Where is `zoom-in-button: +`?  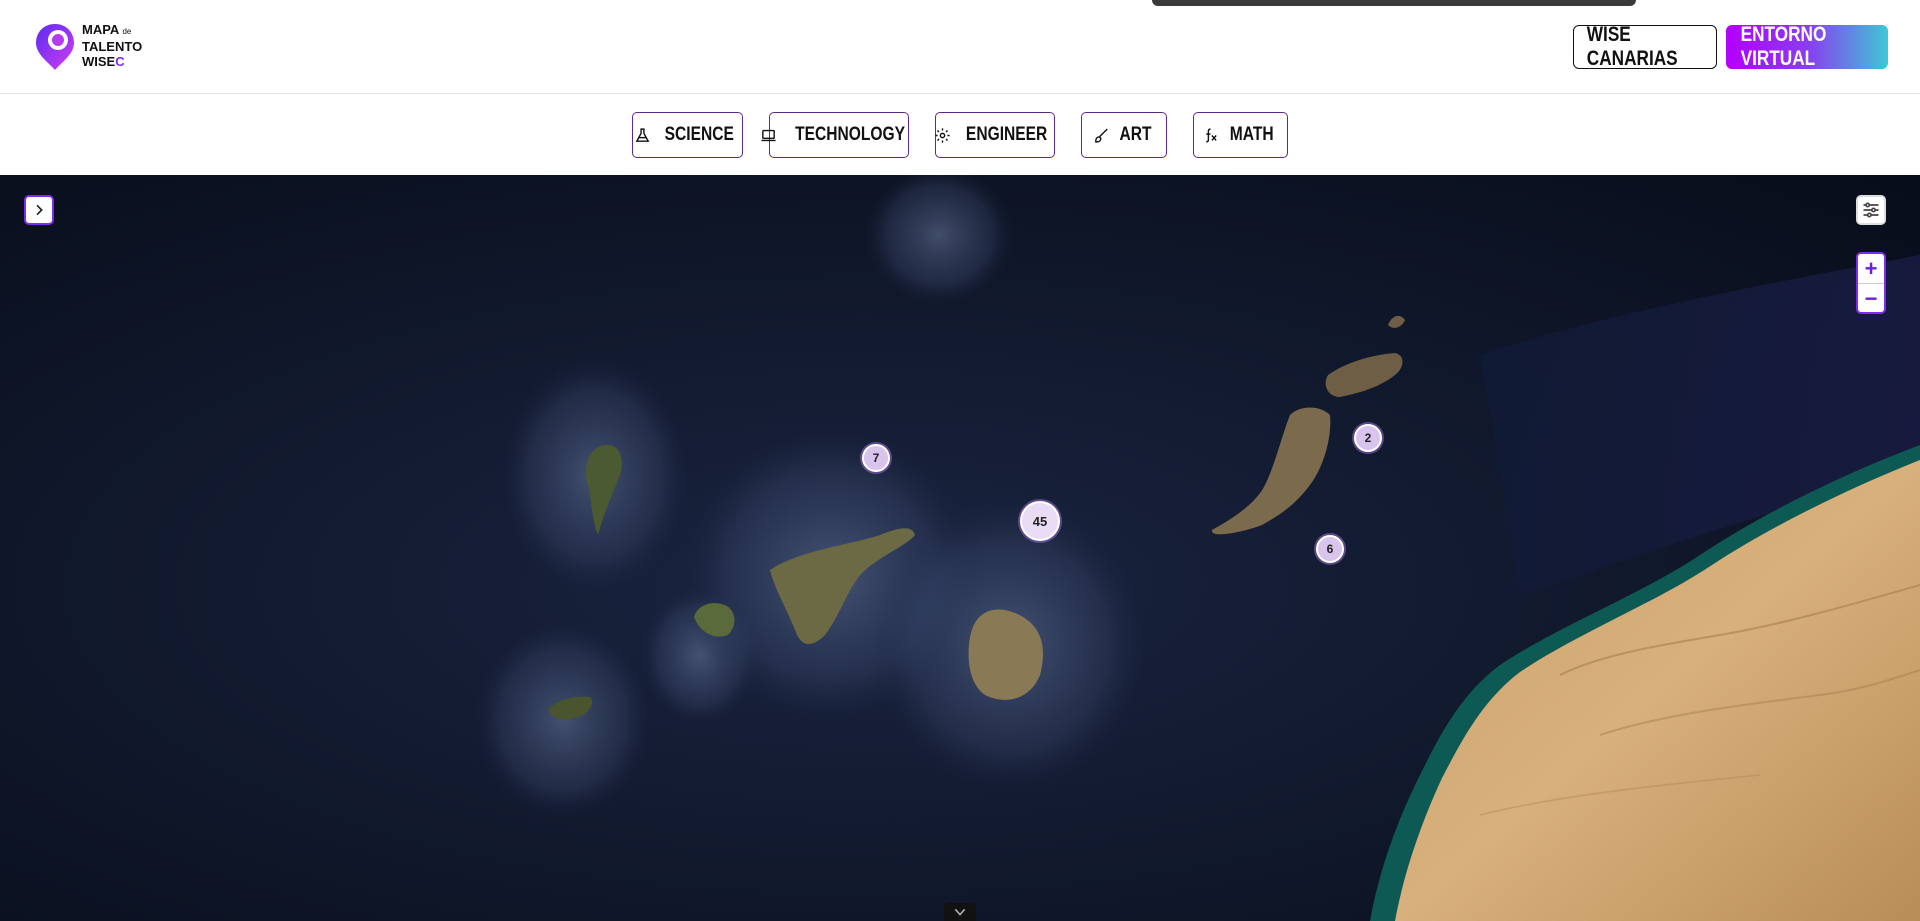
zoom-in-button: + is located at coordinates (1871, 268).